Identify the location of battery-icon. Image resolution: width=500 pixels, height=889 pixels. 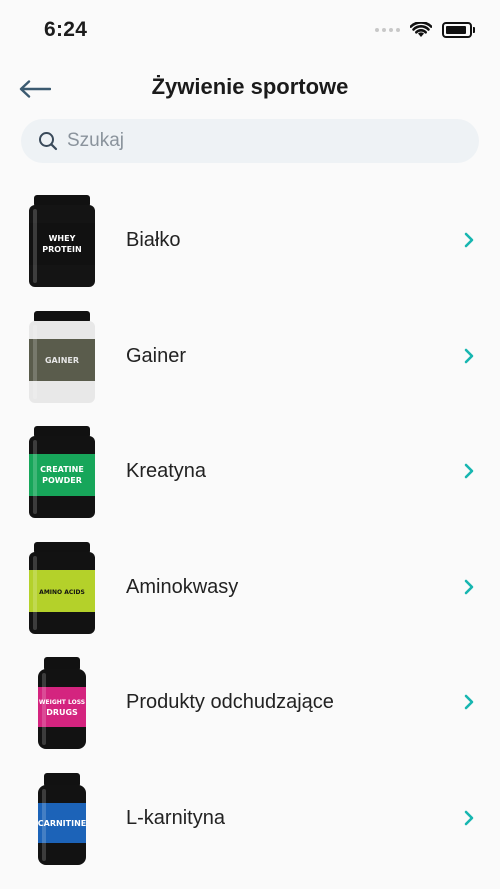
(458, 30).